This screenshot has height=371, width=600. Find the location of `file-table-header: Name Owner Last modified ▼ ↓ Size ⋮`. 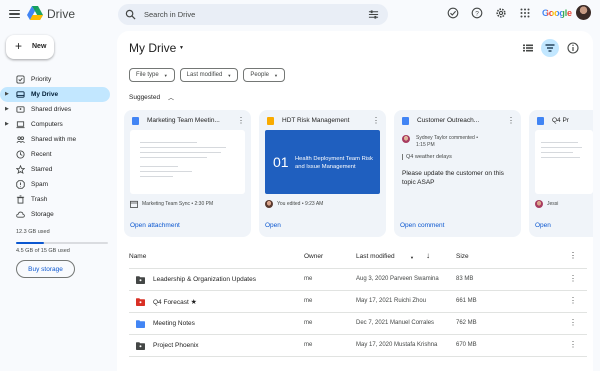

file-table-header: Name Owner Last modified ▼ ↓ Size ⋮ is located at coordinates (358, 258).